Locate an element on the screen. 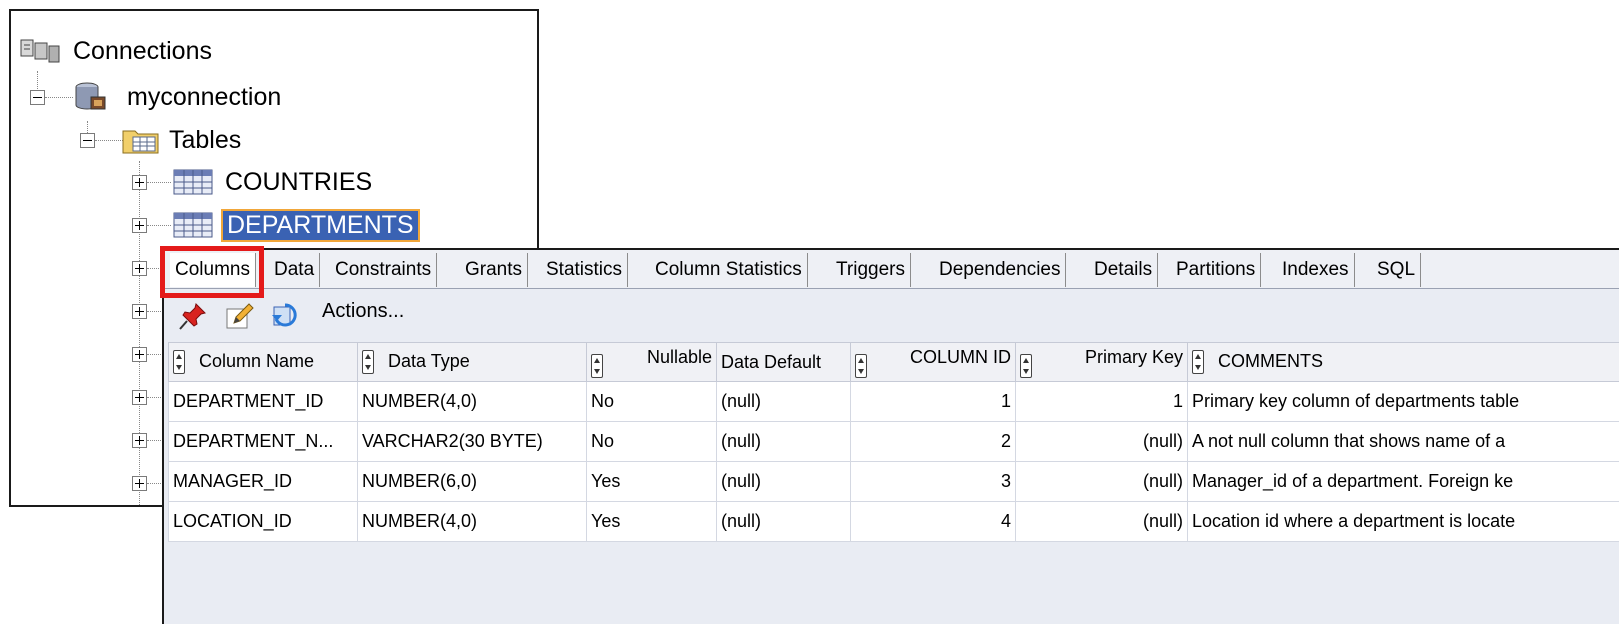 Image resolution: width=1619 pixels, height=624 pixels. cell-column-id: 2 is located at coordinates (933, 441).